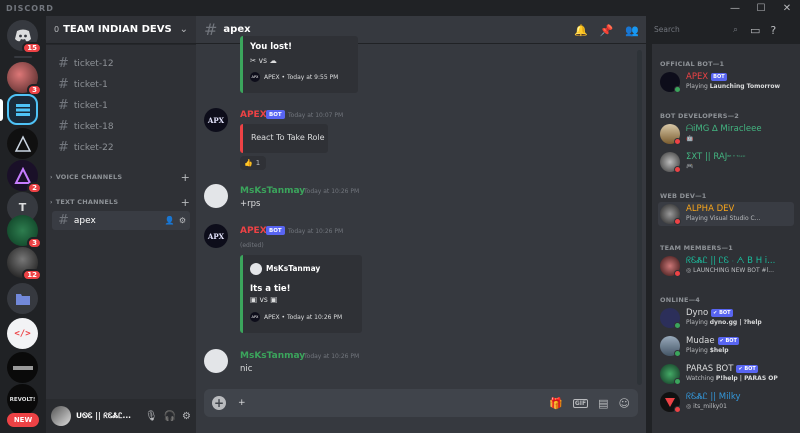 Image resolution: width=800 pixels, height=433 pixels. I want to click on bell-icon: 🔔, so click(581, 30).